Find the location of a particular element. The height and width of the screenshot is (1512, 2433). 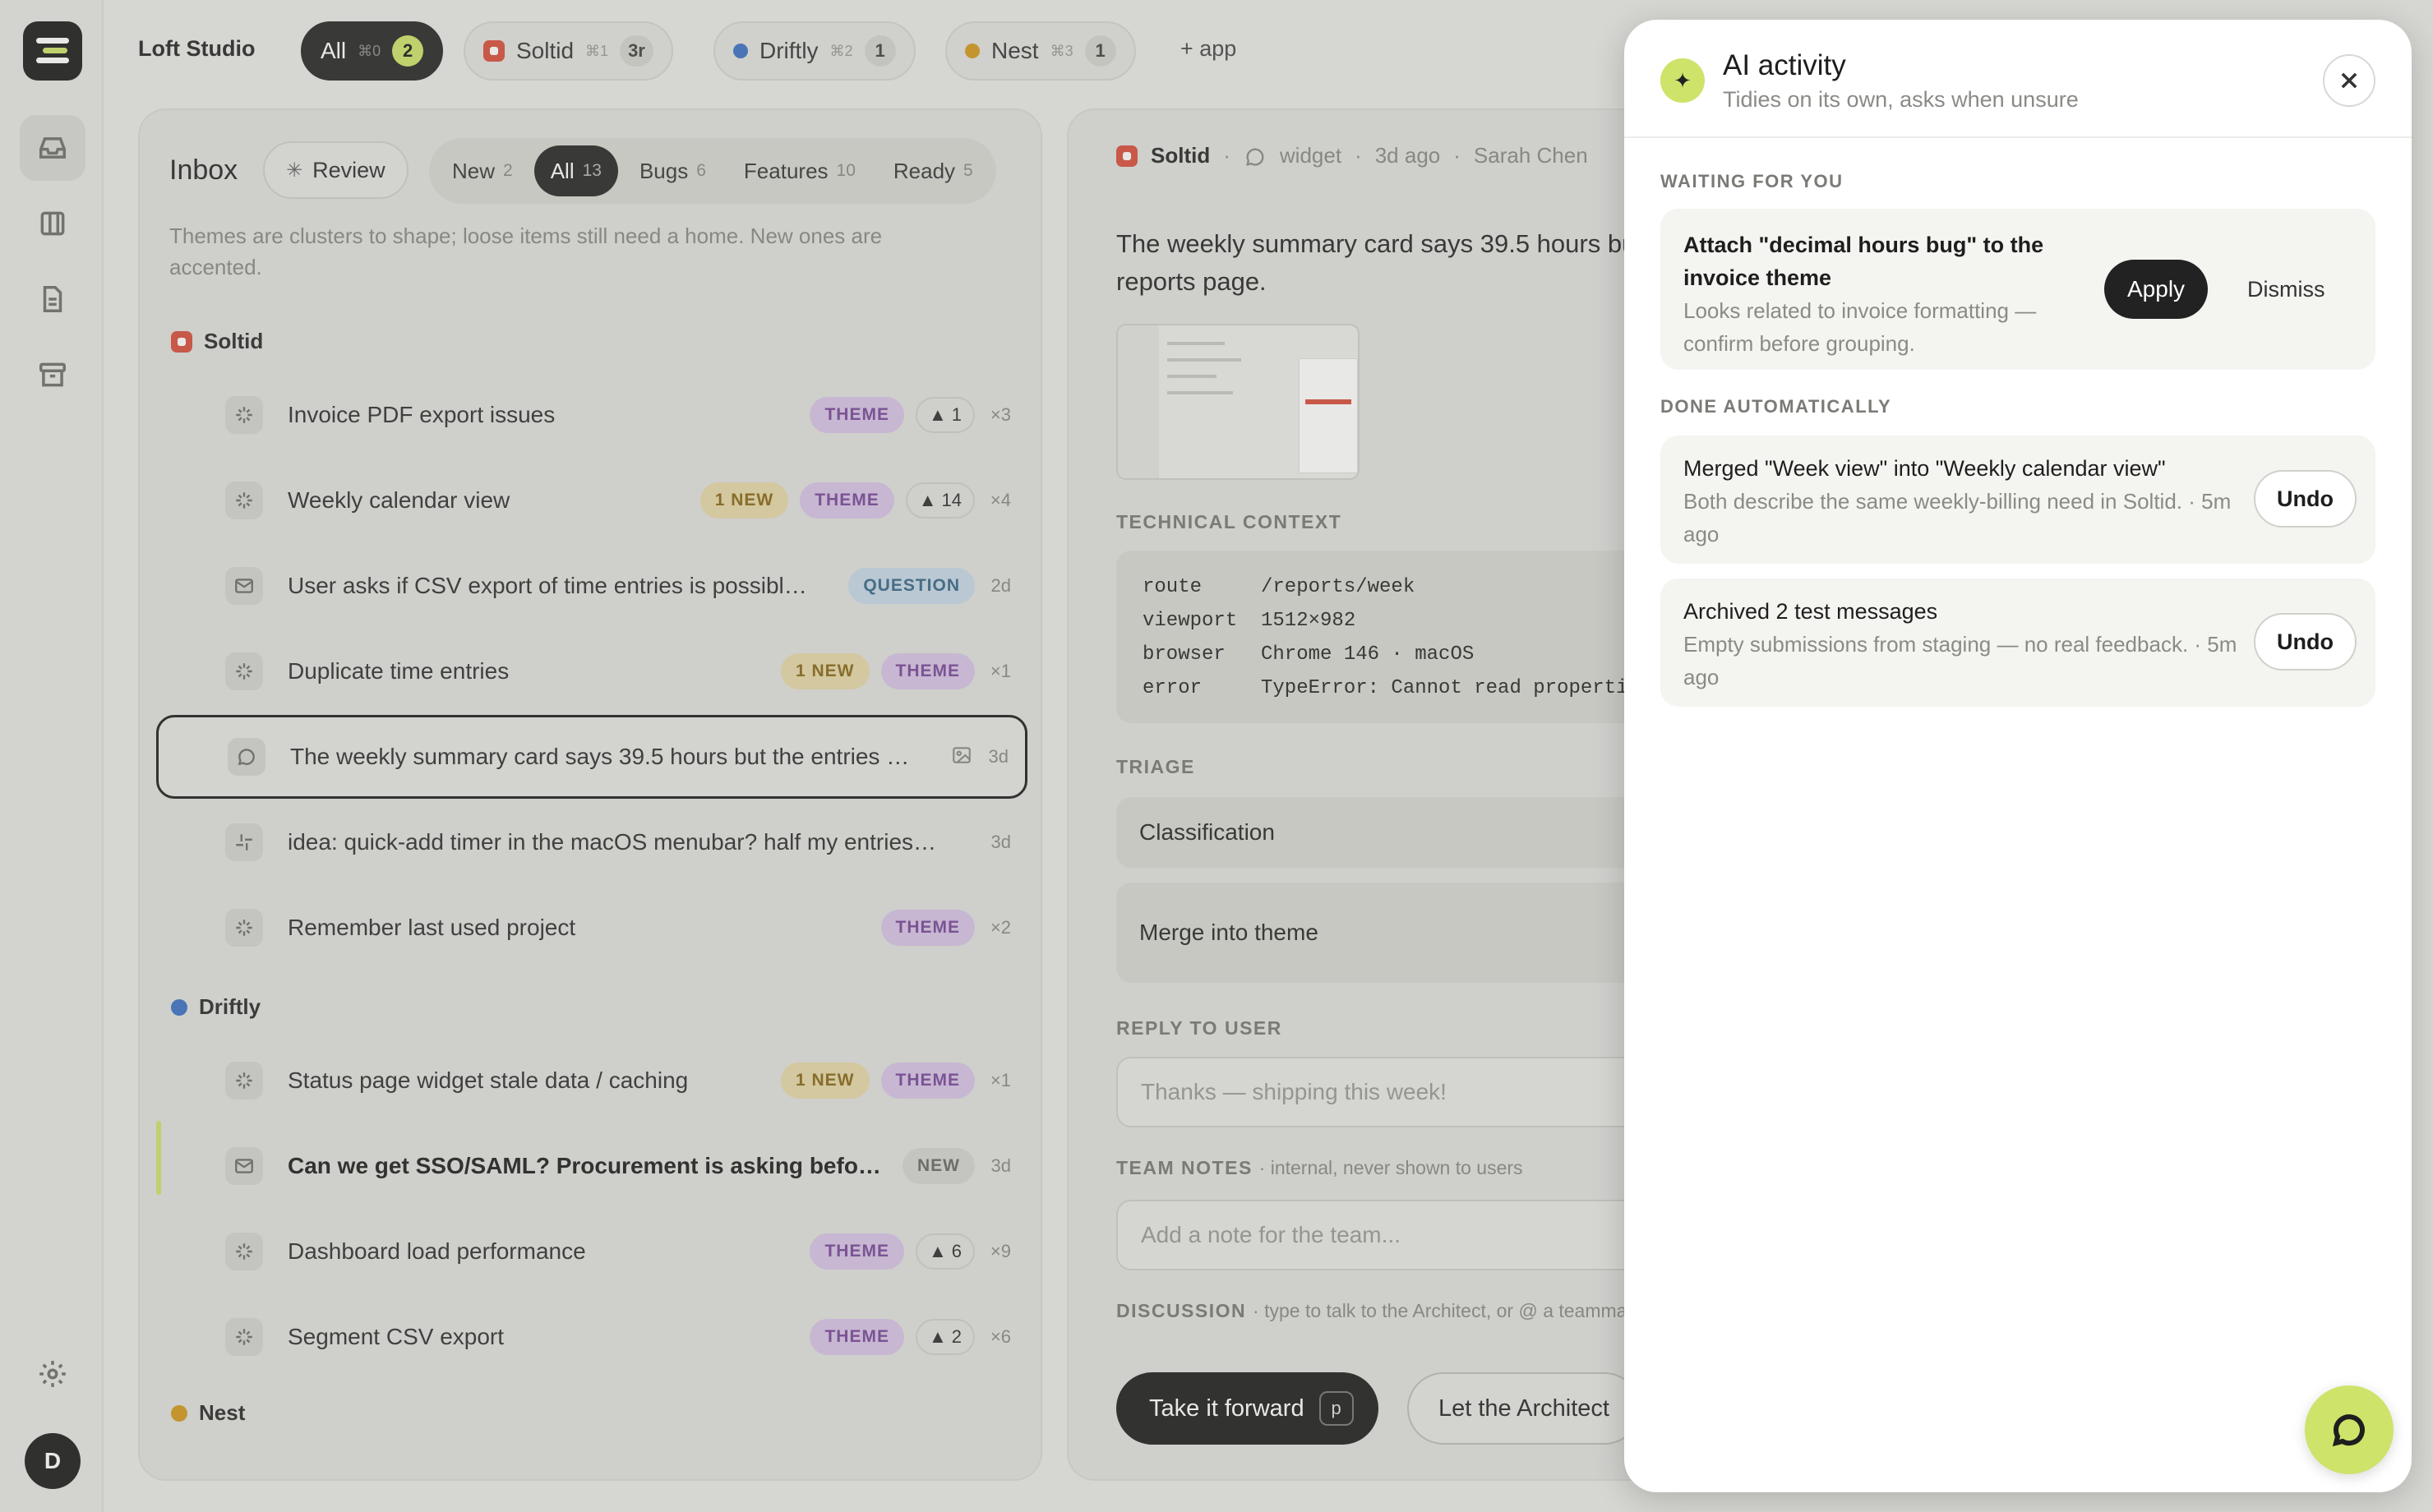

close-icon is located at coordinates (2349, 80).